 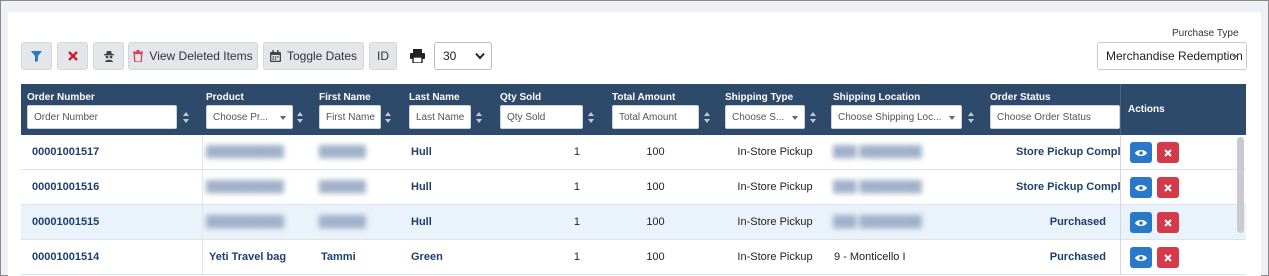 What do you see at coordinates (421, 222) in the screenshot?
I see `last-name-cell: Hull` at bounding box center [421, 222].